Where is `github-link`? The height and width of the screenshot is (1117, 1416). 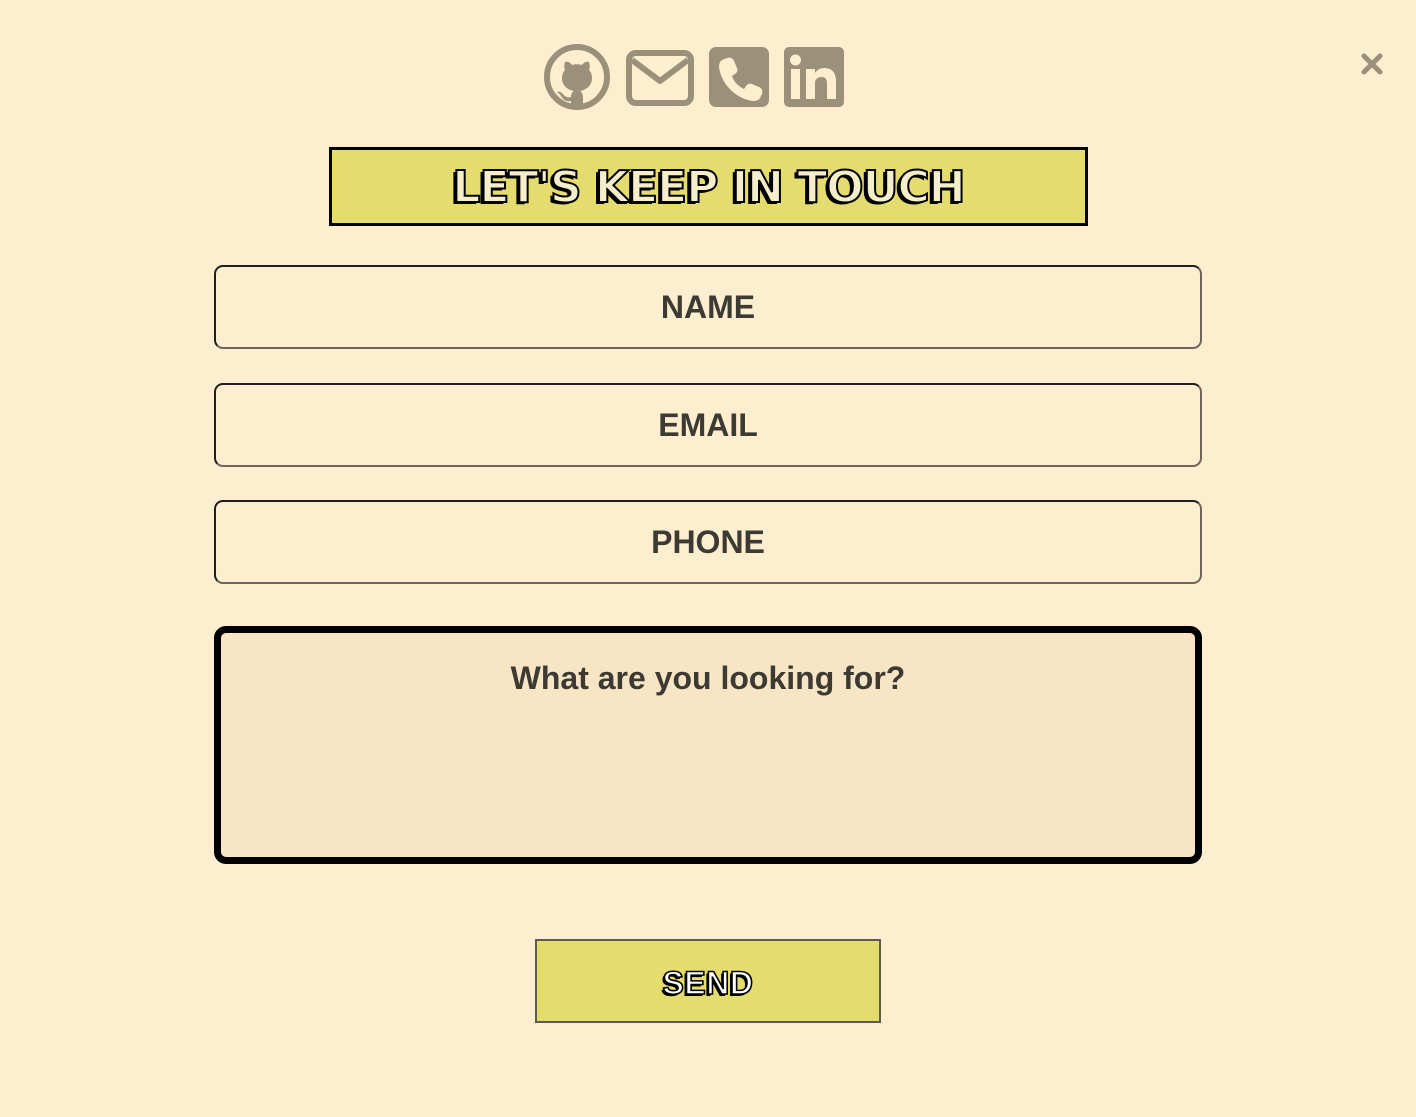
github-link is located at coordinates (577, 77).